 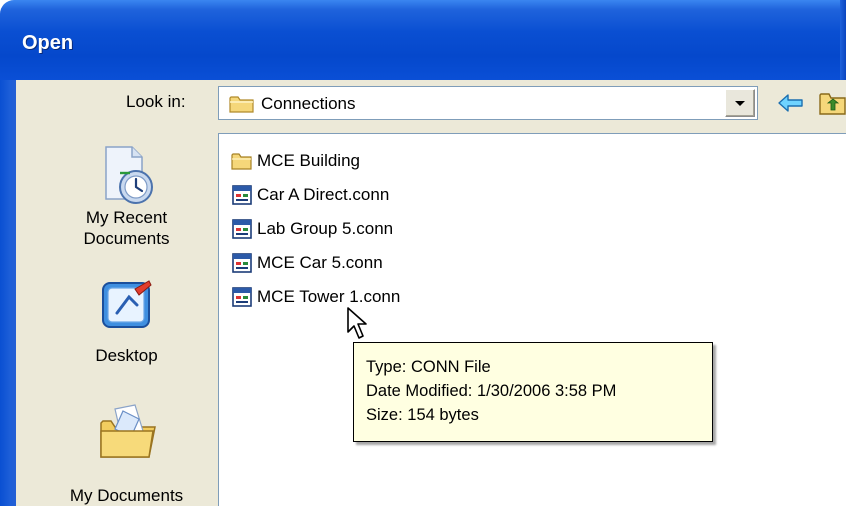 I want to click on list-item-folder: MCE Building, so click(x=295, y=161).